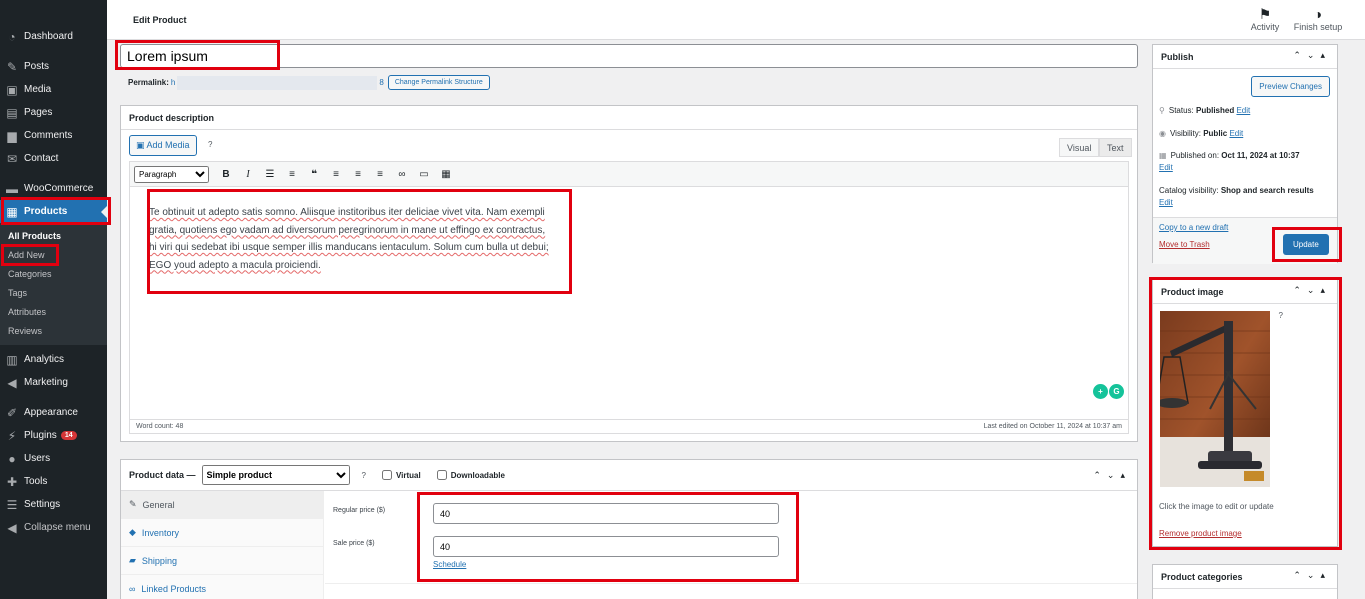 The height and width of the screenshot is (599, 1365). I want to click on submenu-tags: Tags, so click(53, 293).